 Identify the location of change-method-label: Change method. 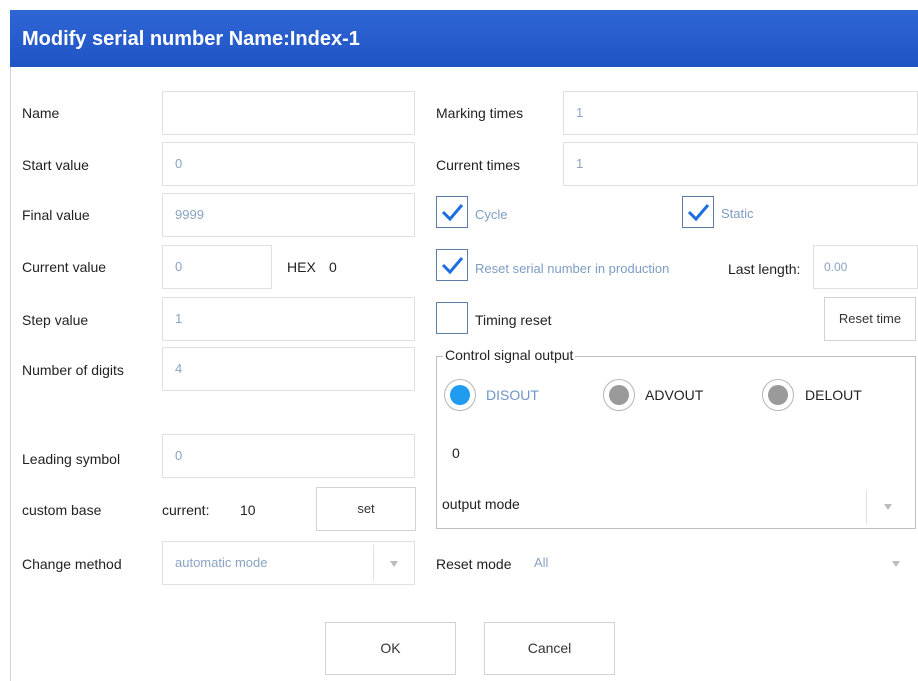
(72, 564).